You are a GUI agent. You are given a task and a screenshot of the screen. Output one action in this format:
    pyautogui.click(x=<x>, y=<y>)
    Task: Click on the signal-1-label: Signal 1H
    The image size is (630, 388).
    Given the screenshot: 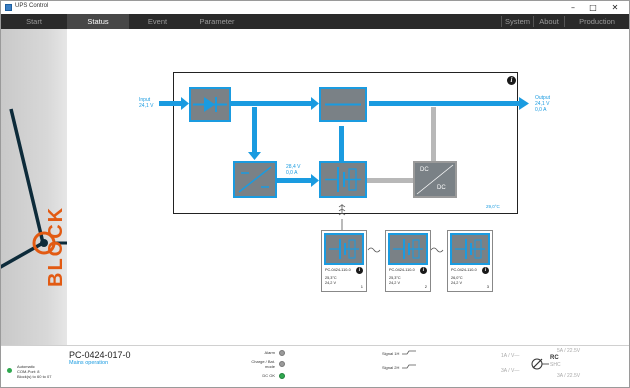 What is the action you would take?
    pyautogui.click(x=391, y=353)
    